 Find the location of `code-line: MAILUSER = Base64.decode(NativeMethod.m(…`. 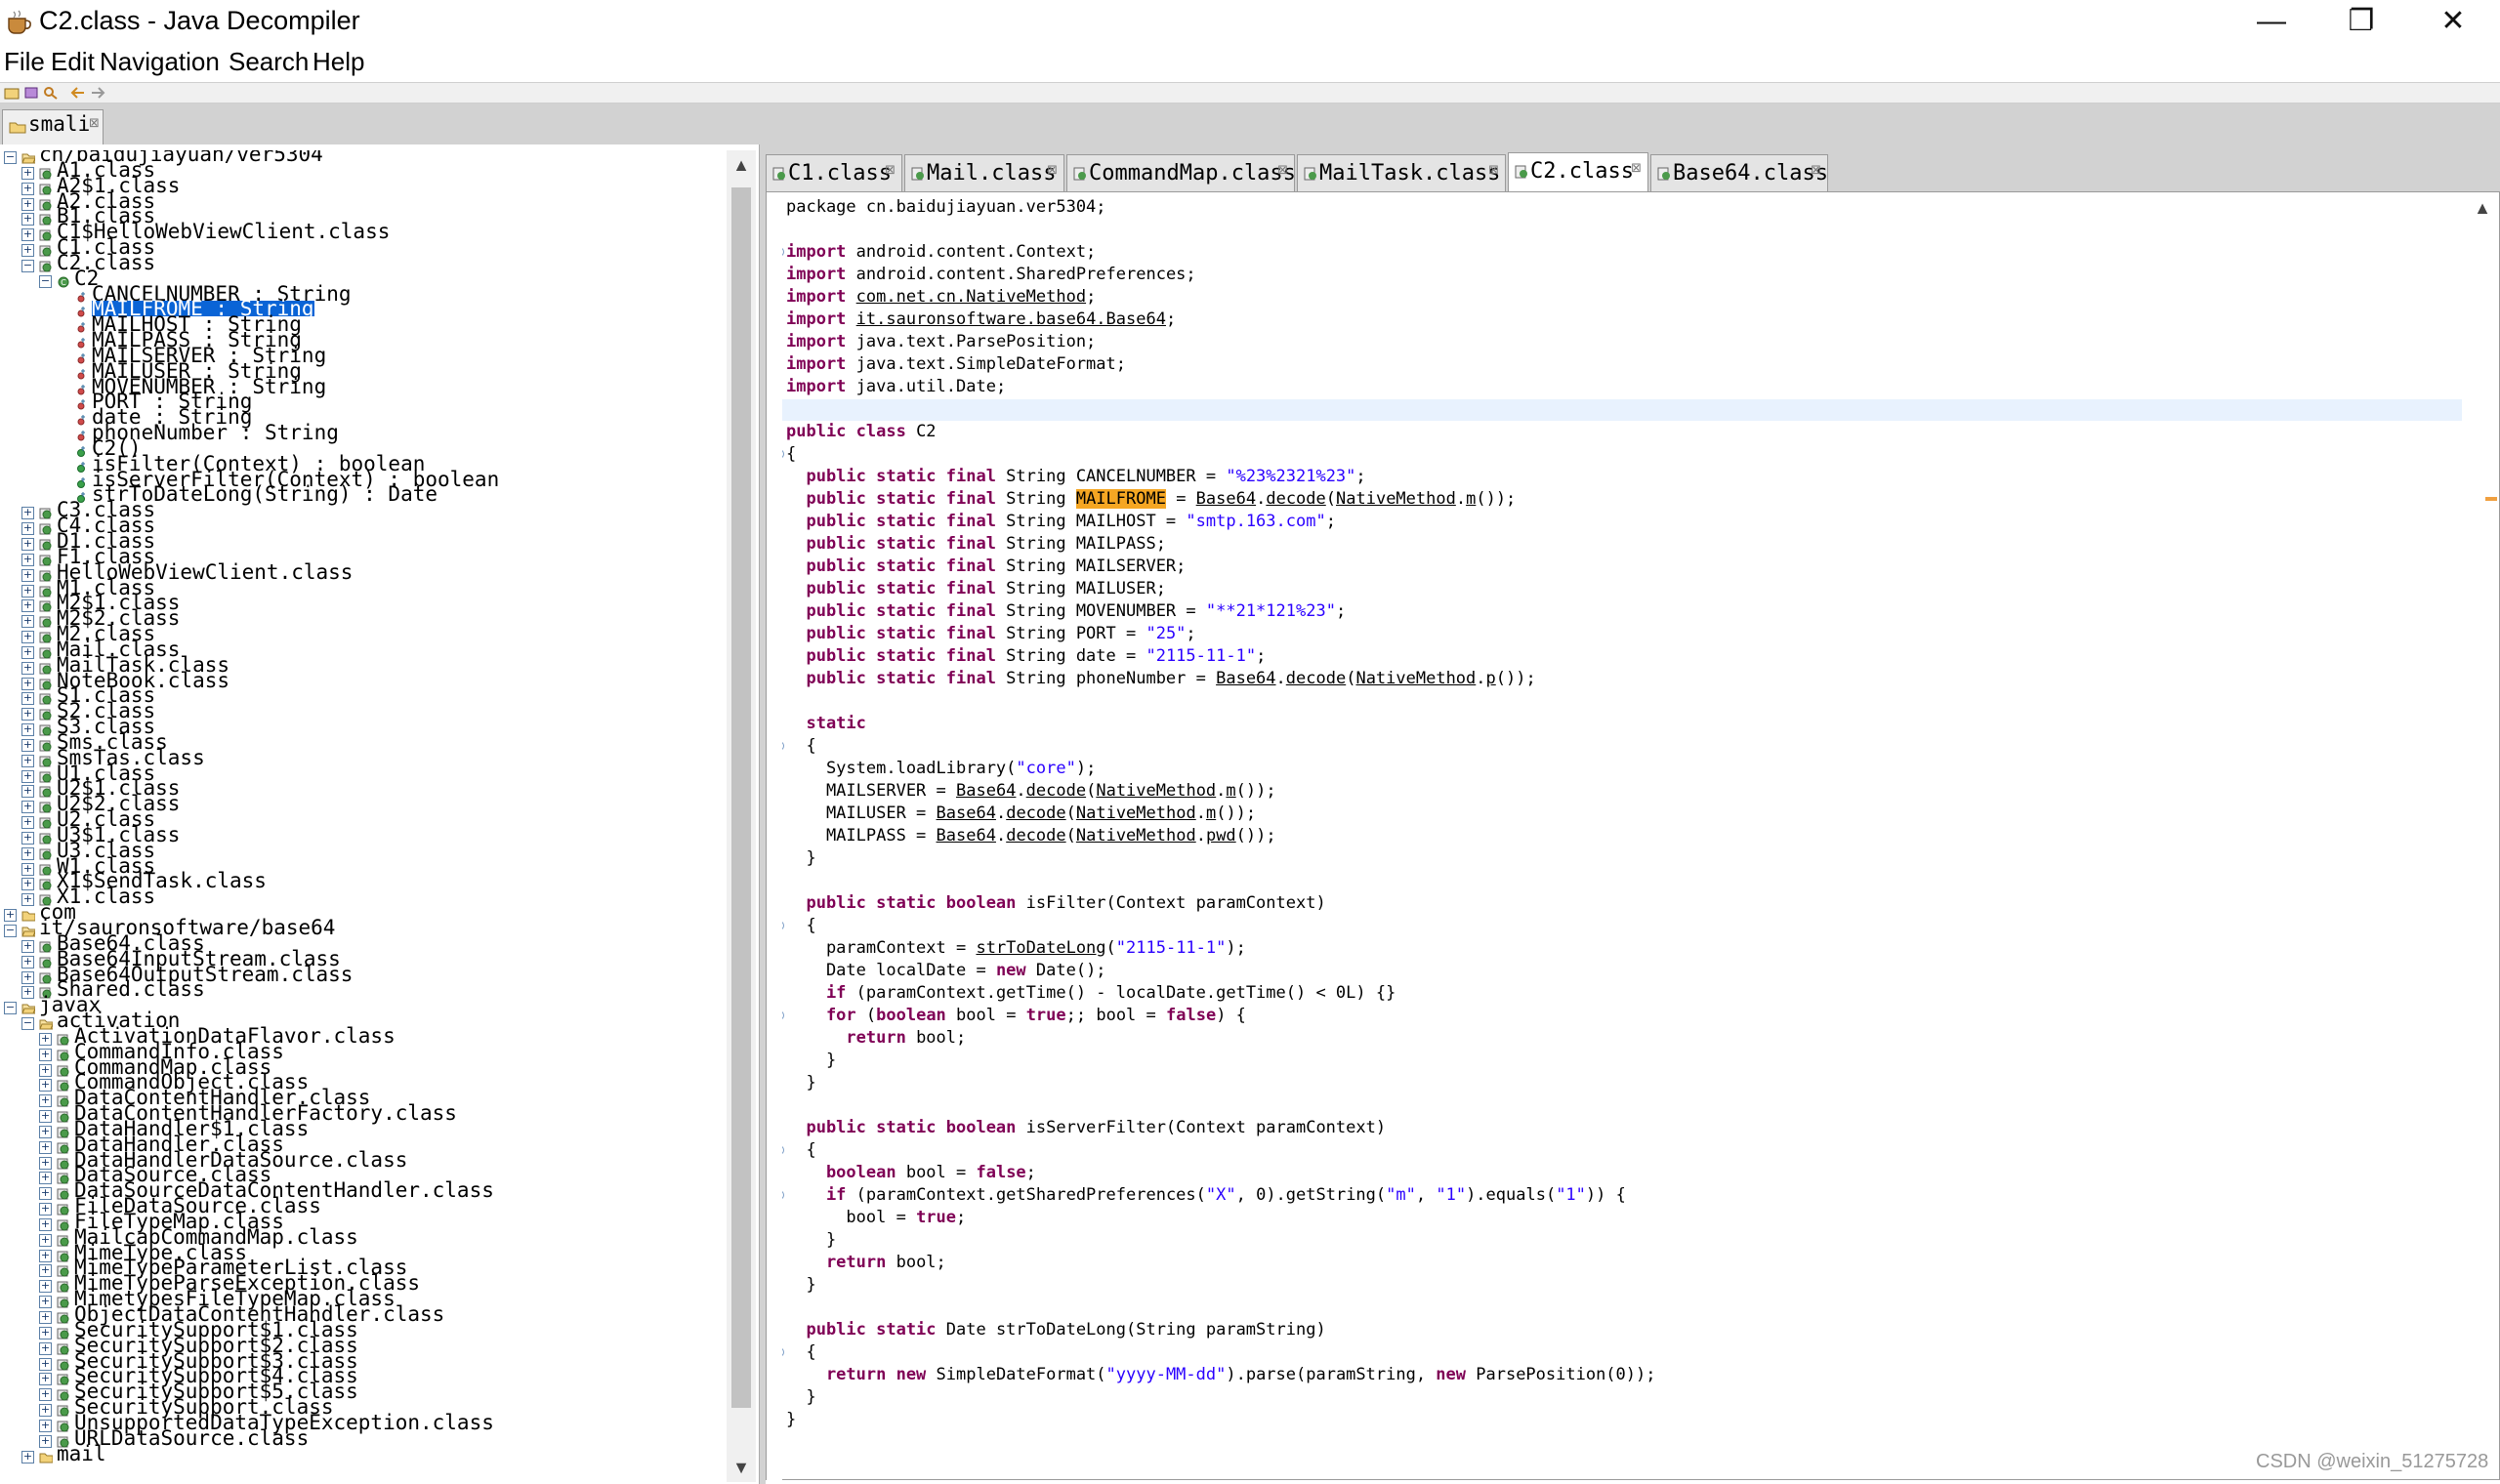

code-line: MAILUSER = Base64.decode(NativeMethod.m(… is located at coordinates (1021, 814).